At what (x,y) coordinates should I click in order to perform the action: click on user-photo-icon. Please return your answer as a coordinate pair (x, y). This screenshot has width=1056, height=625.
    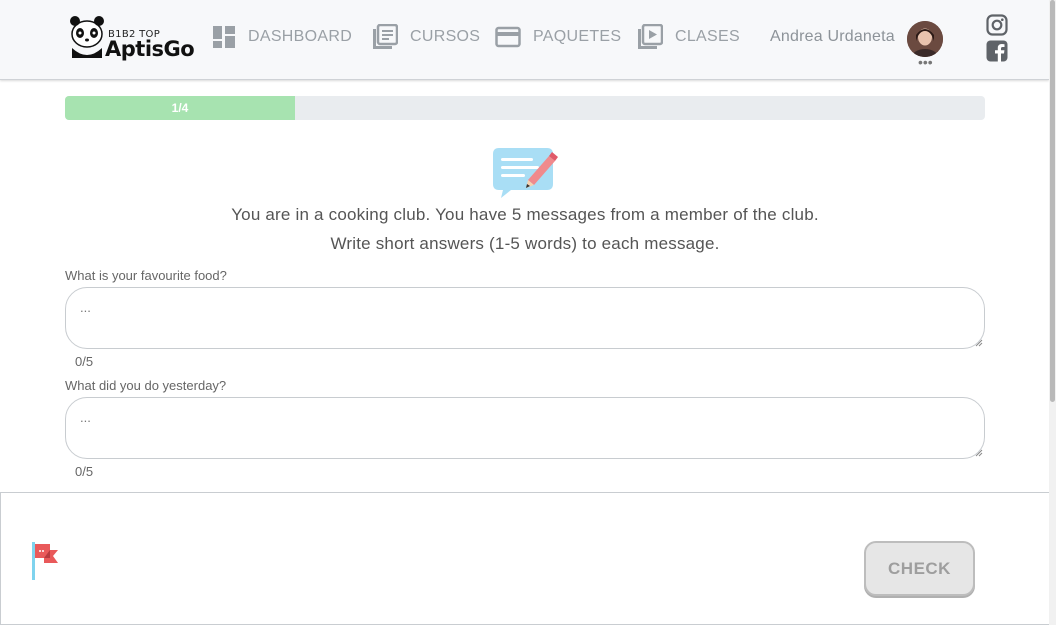
    Looking at the image, I should click on (925, 39).